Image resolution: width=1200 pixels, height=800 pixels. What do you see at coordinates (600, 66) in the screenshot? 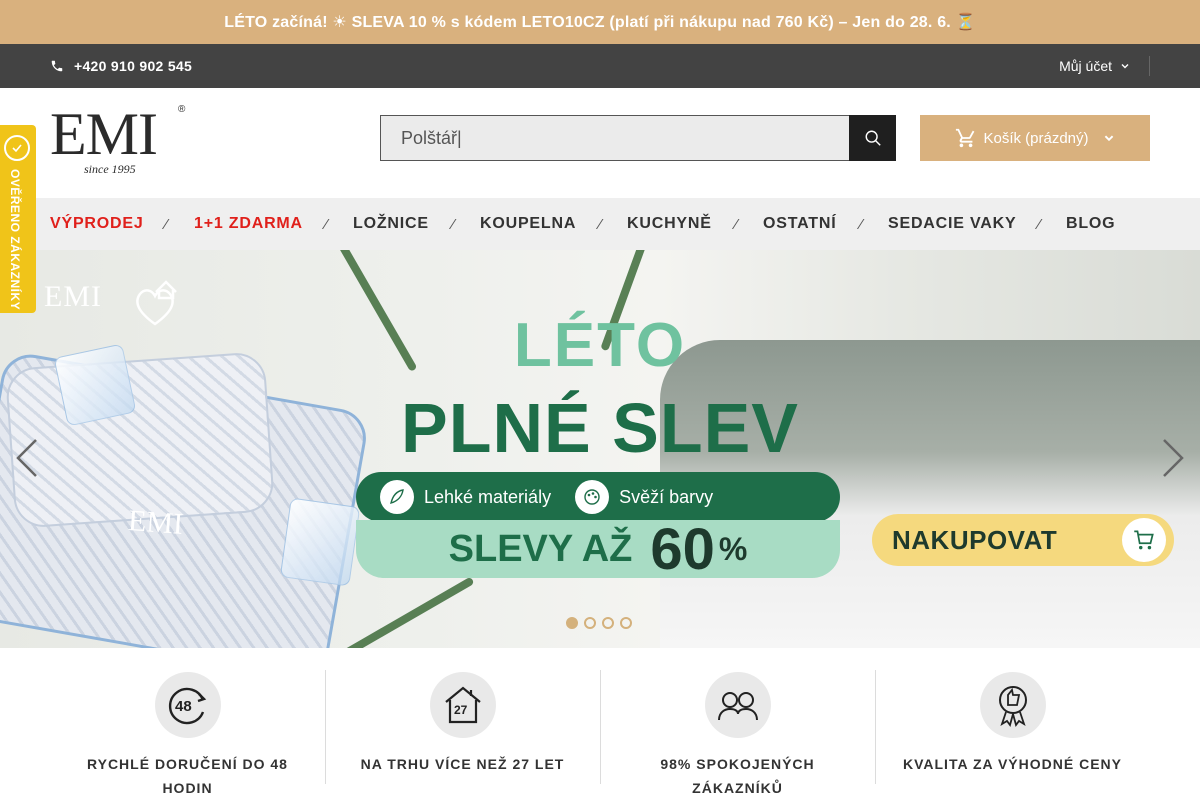
I see `top-bar: +420 910 902 545 Můj účet` at bounding box center [600, 66].